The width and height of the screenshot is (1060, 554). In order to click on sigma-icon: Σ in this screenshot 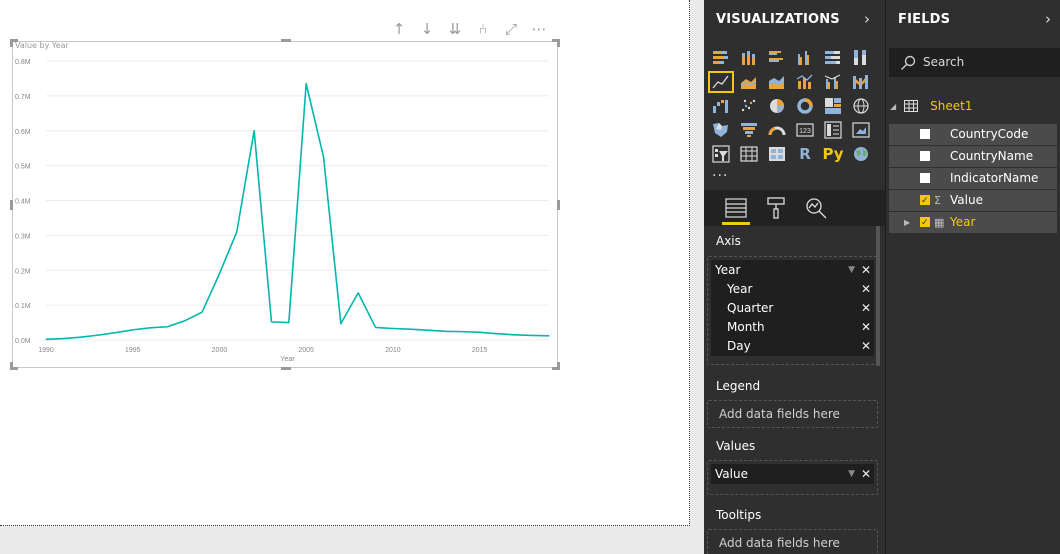, I will do `click(937, 200)`.